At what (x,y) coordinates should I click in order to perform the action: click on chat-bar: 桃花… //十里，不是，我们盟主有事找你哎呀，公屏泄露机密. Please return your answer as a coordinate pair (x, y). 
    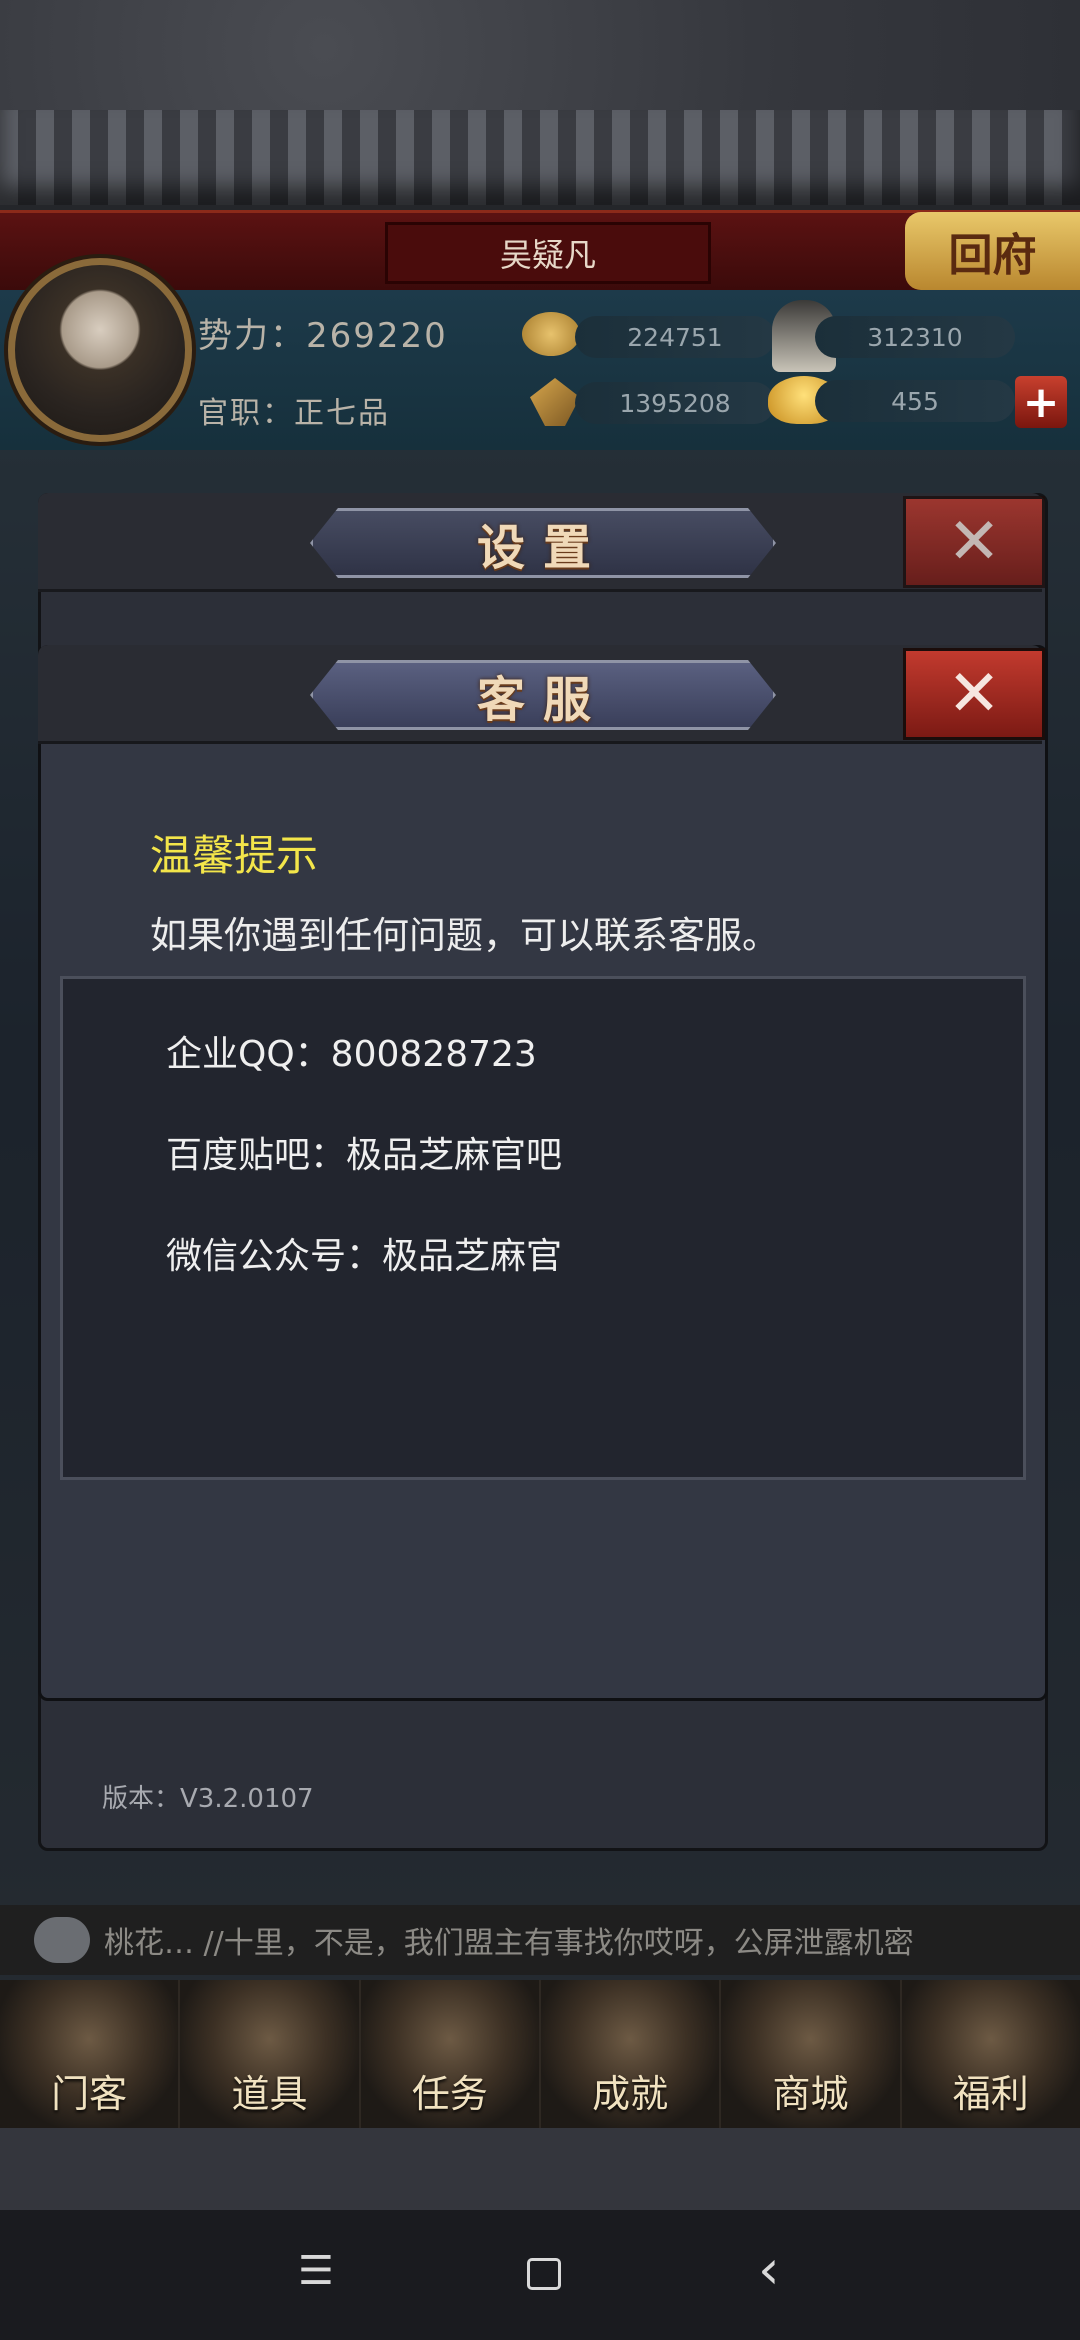
    Looking at the image, I should click on (540, 1940).